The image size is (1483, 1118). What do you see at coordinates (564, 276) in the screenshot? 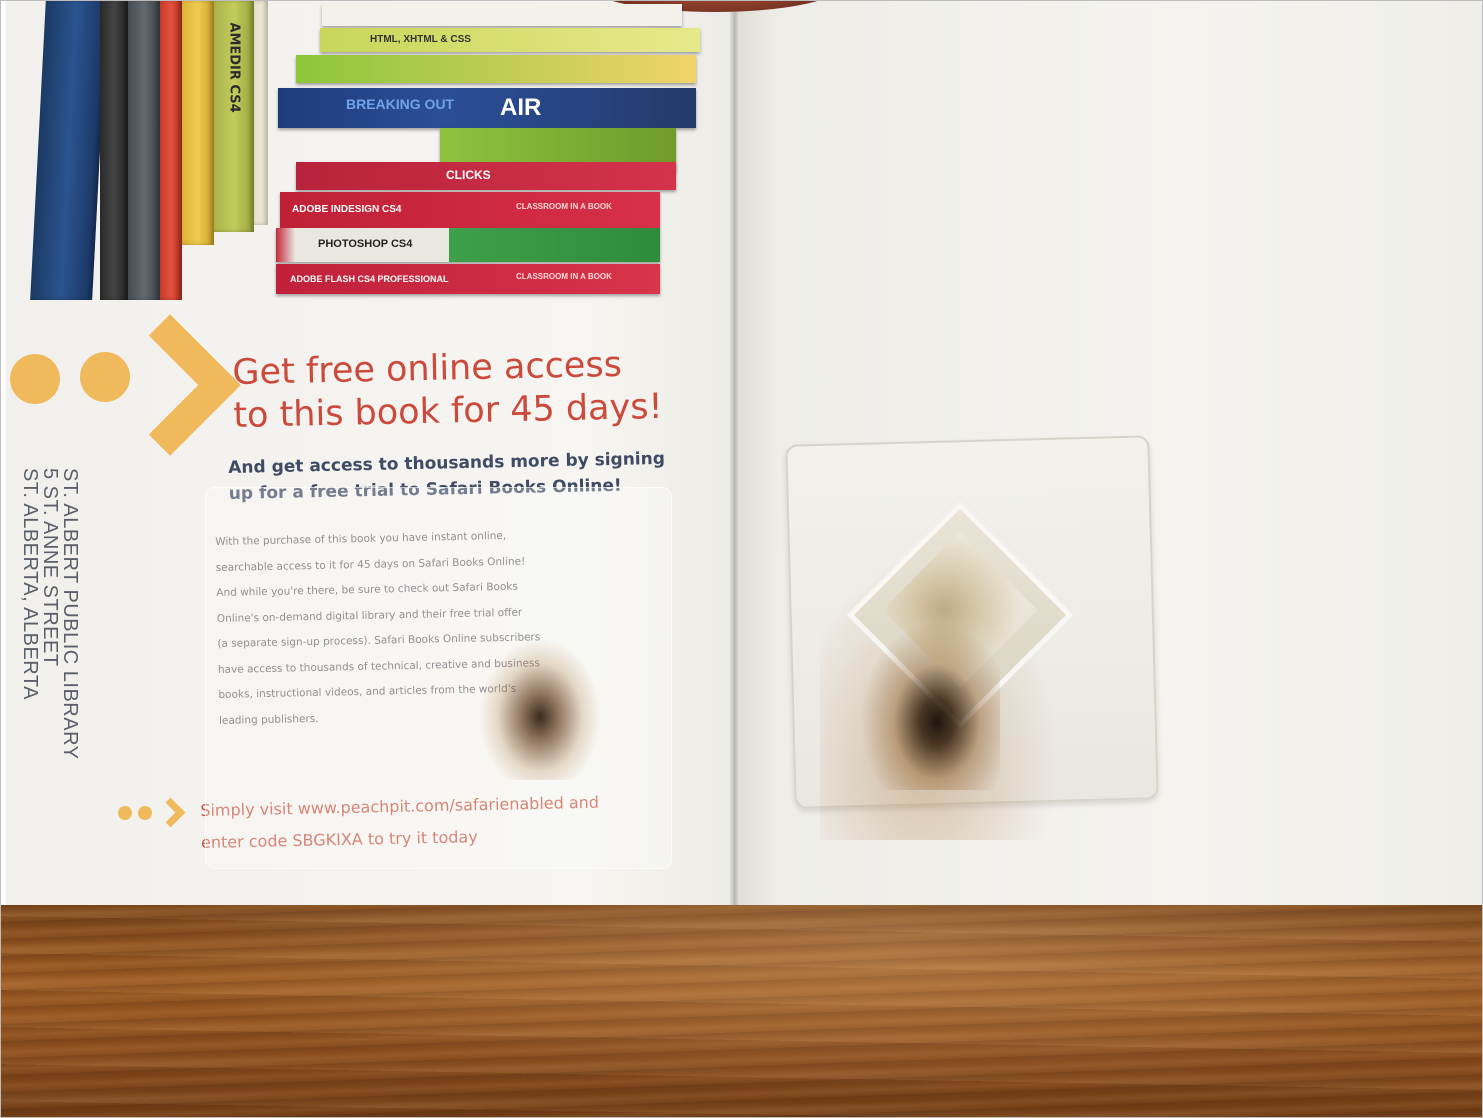
I see `book-flash-series: CLASSROOM IN A BOOK` at bounding box center [564, 276].